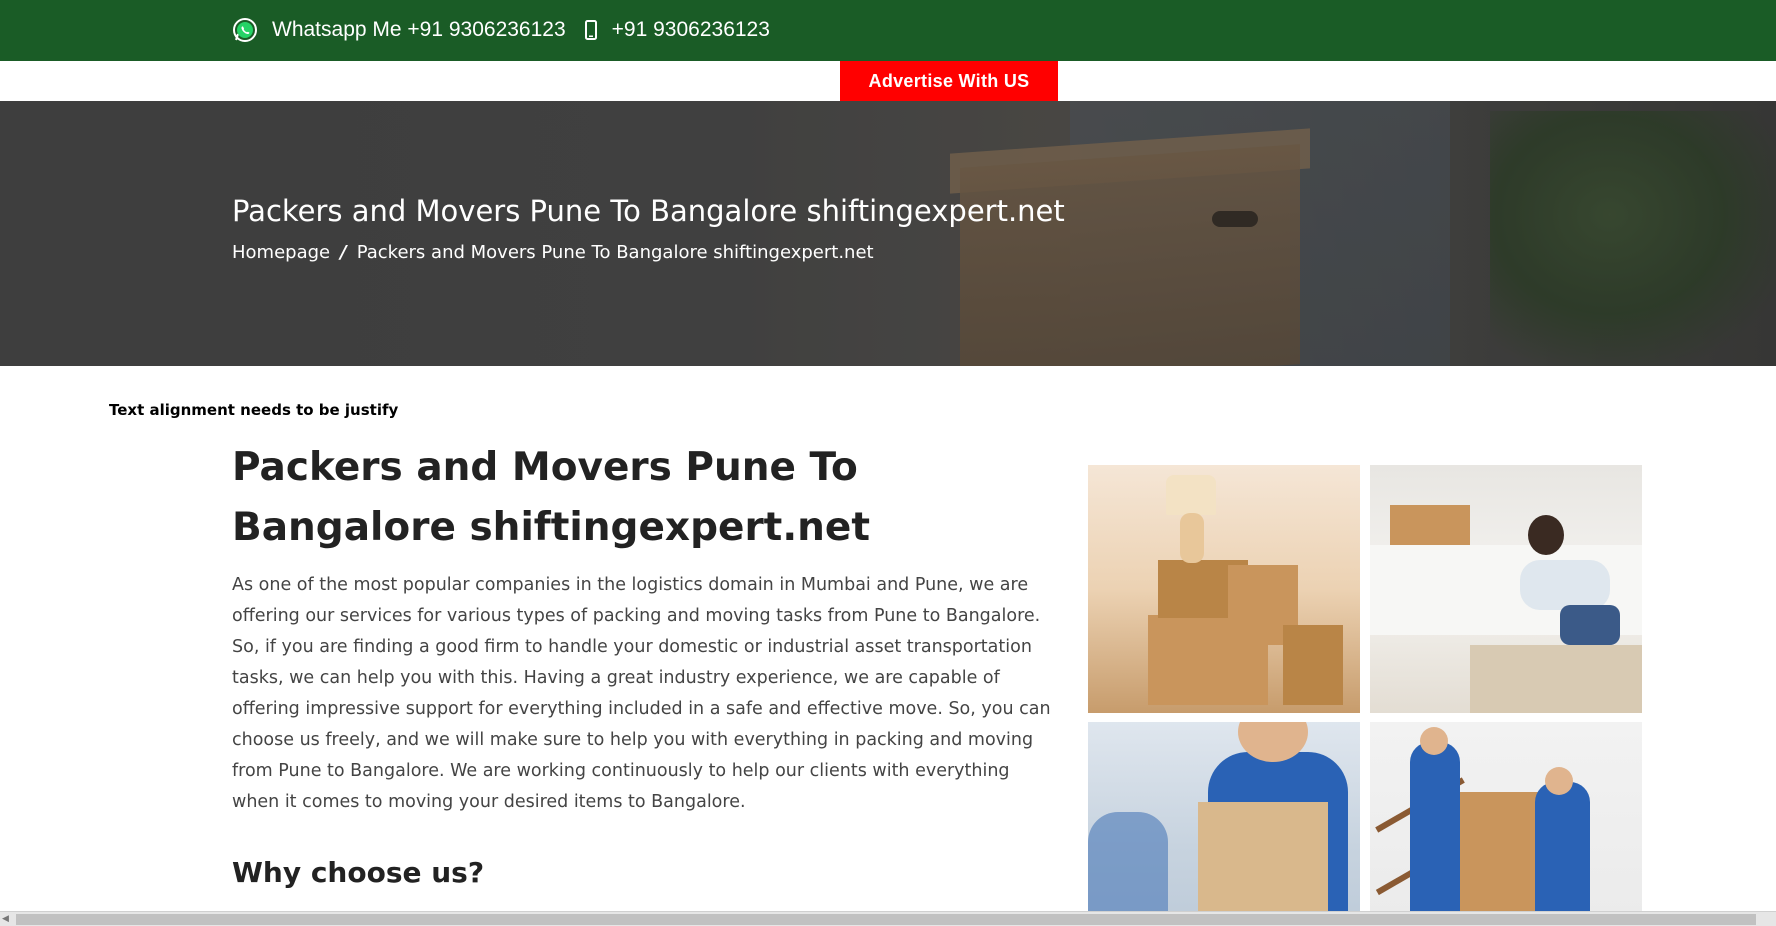  I want to click on phone-link: +91 9306236123, so click(691, 30).